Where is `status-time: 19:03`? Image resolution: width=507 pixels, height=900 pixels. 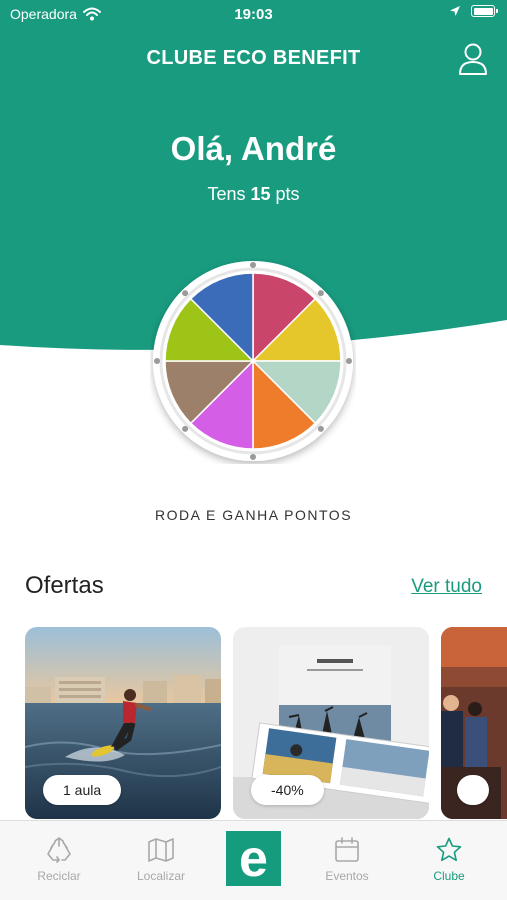 status-time: 19:03 is located at coordinates (253, 14).